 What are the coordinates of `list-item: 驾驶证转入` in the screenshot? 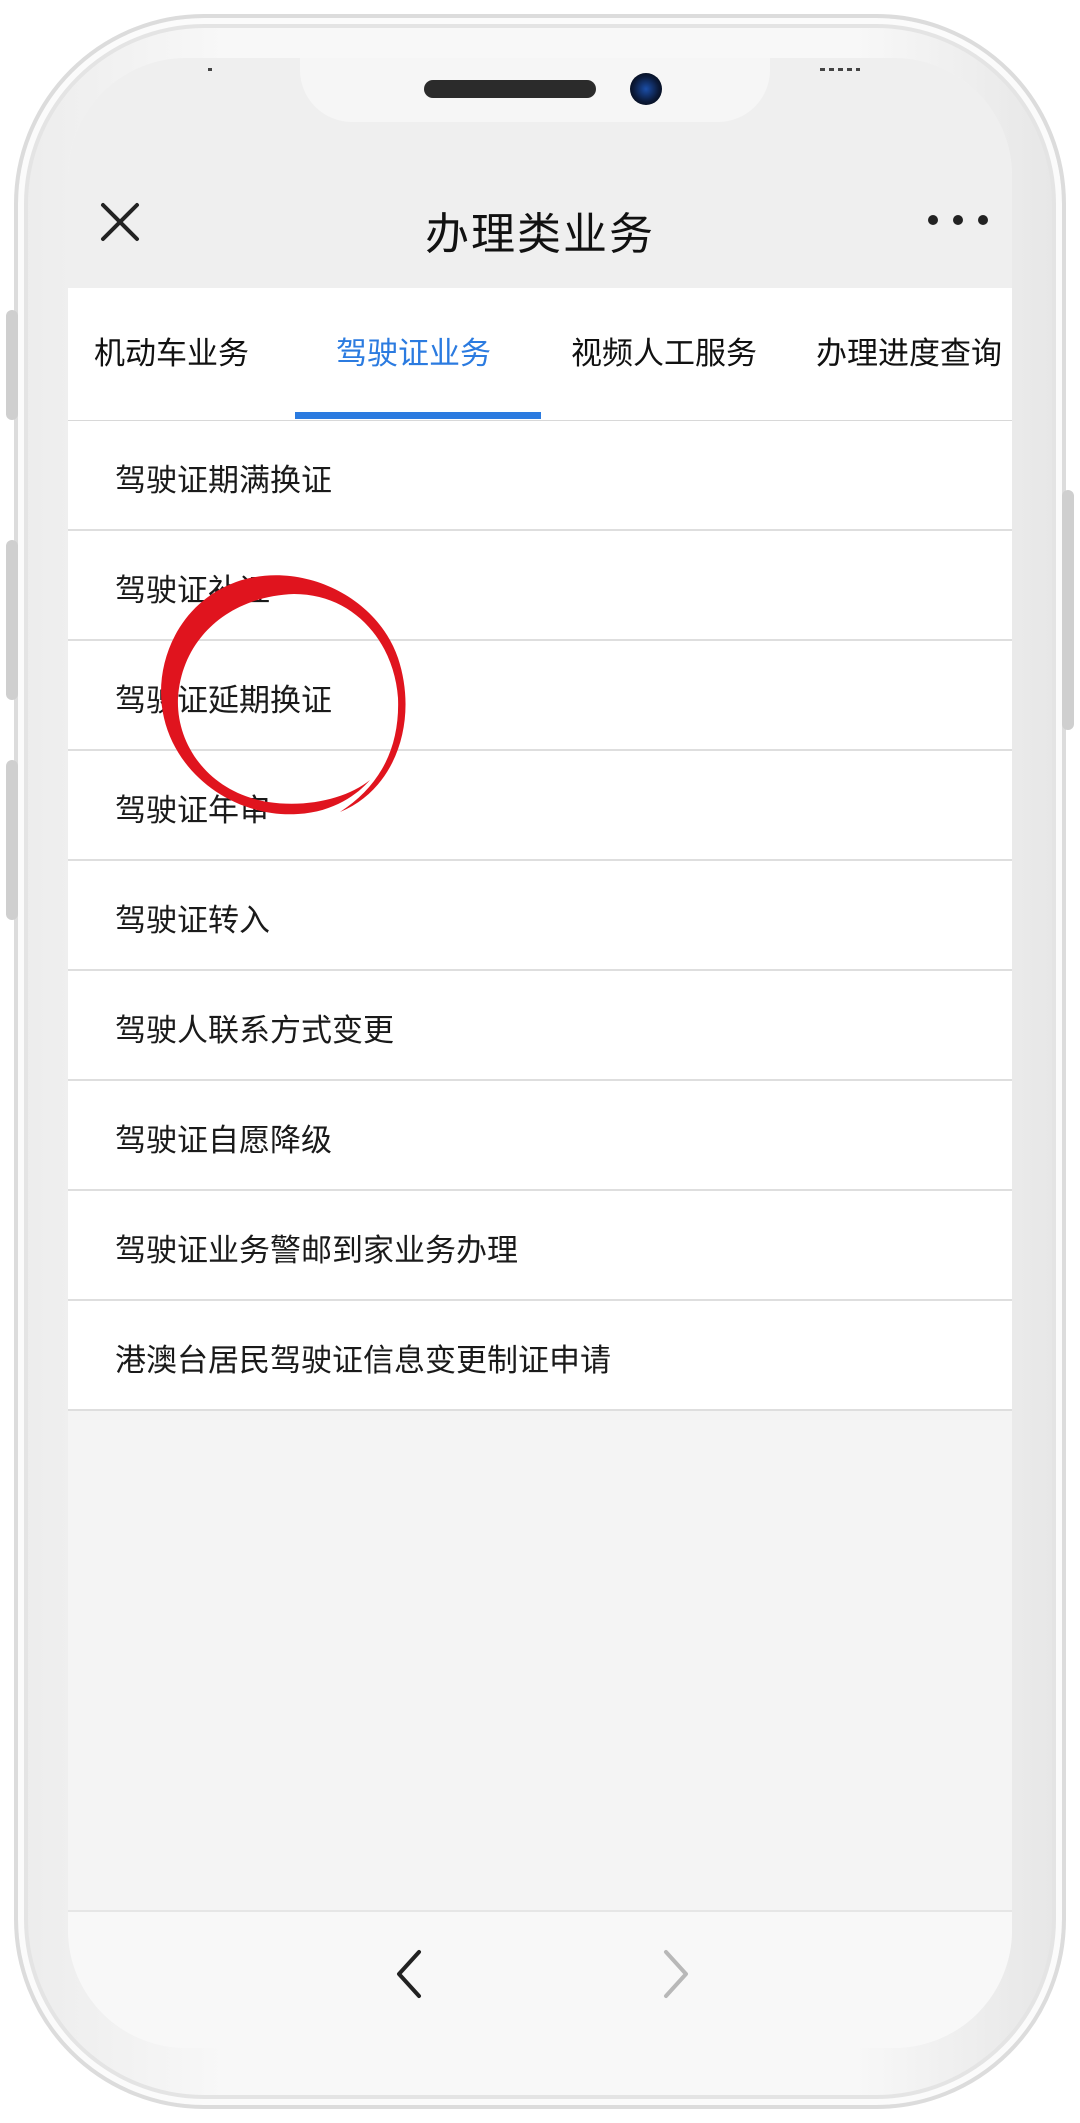 It's located at (540, 916).